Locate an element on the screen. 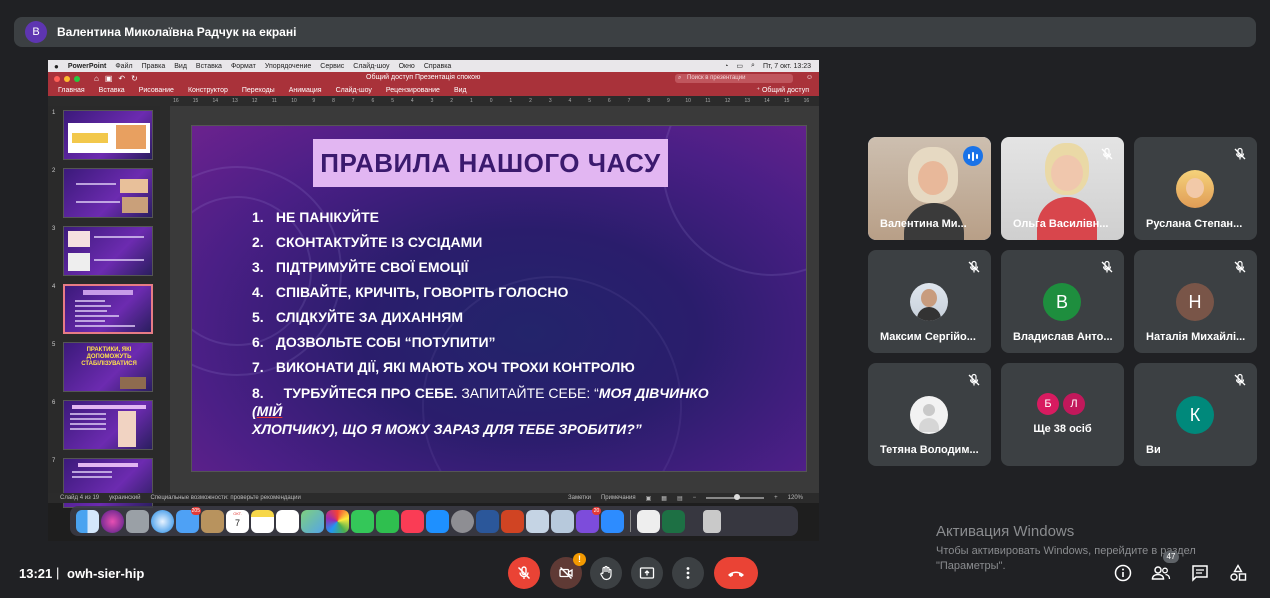 This screenshot has width=1270, height=598. menu-help: Справка is located at coordinates (437, 66).